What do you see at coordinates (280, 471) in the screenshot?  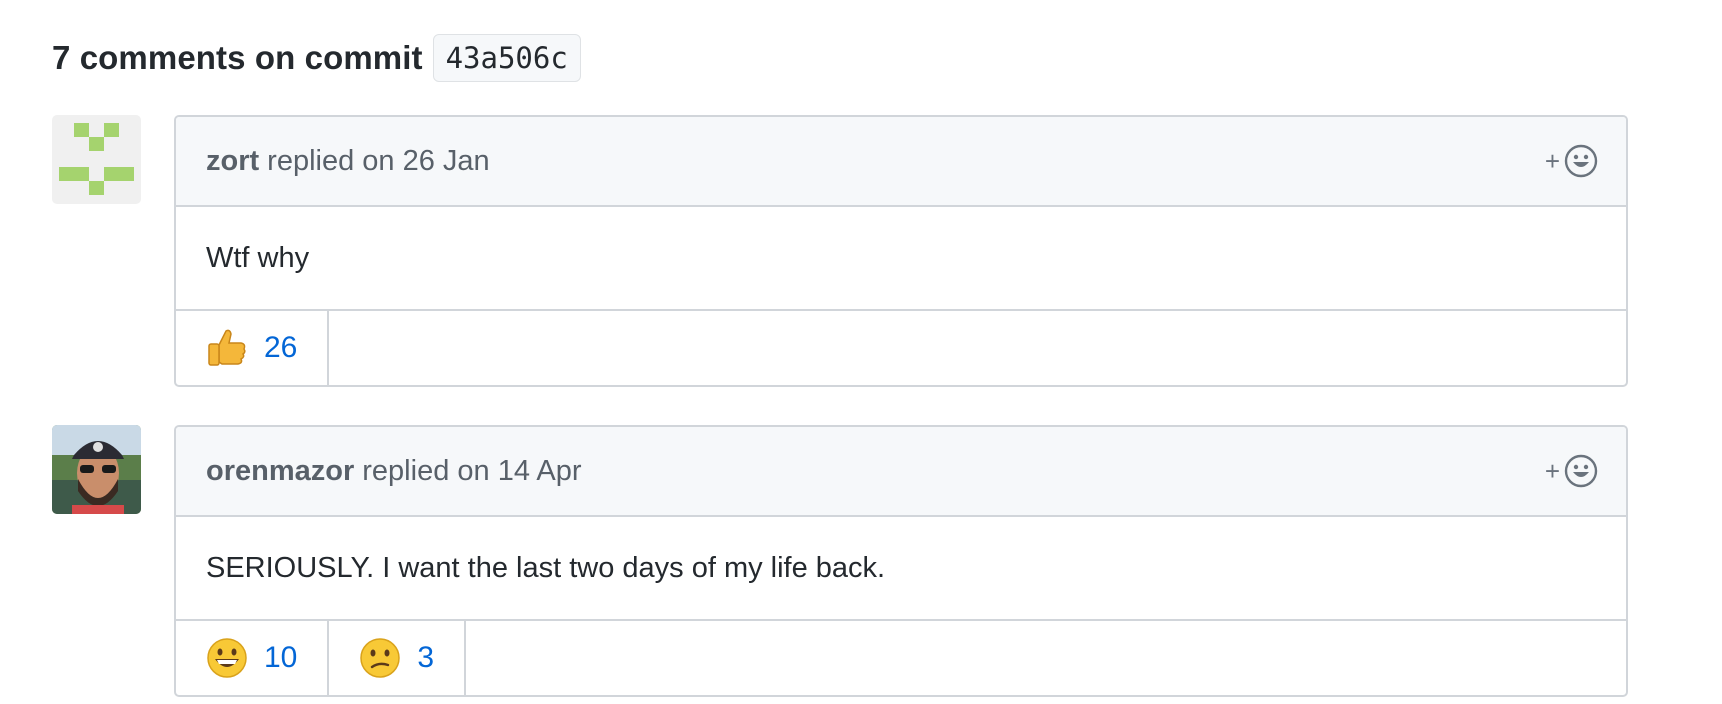 I see `comment-author: orenmazor` at bounding box center [280, 471].